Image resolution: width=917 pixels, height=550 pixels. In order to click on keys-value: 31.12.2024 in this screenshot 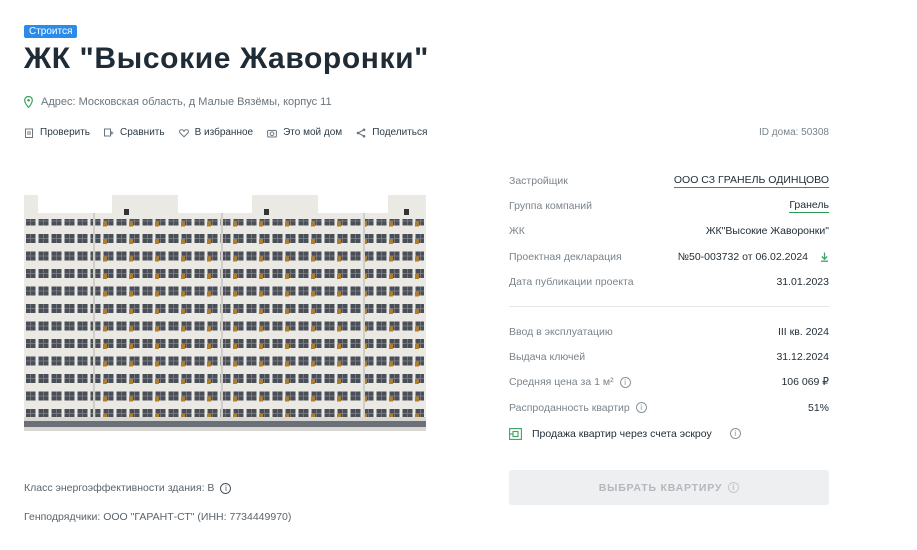, I will do `click(802, 357)`.